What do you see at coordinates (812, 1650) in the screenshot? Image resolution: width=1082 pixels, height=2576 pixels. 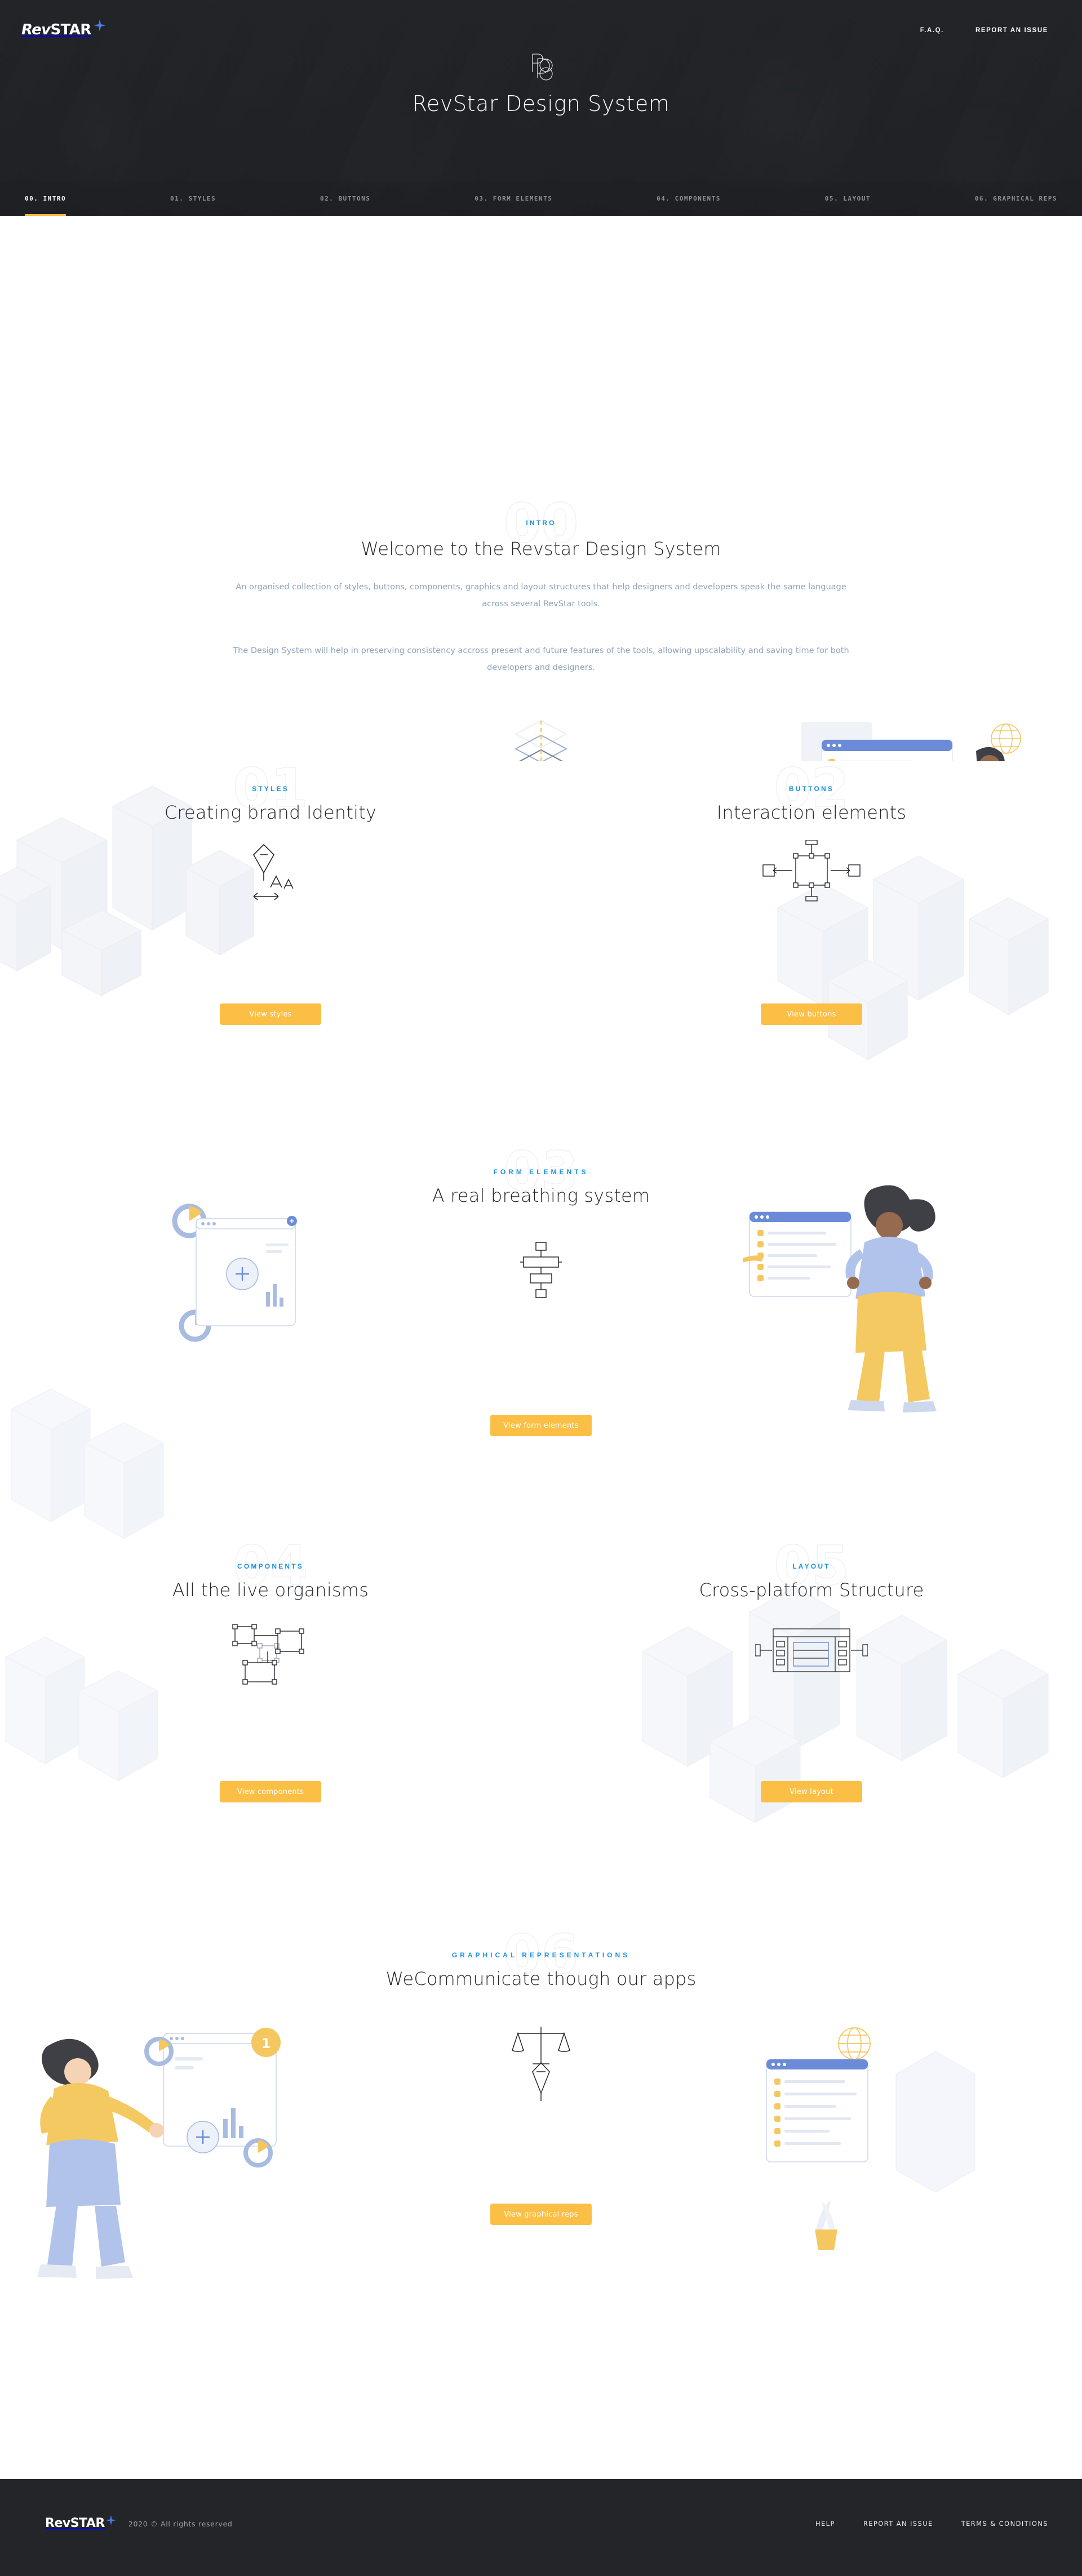 I see `layout-grid-icon` at bounding box center [812, 1650].